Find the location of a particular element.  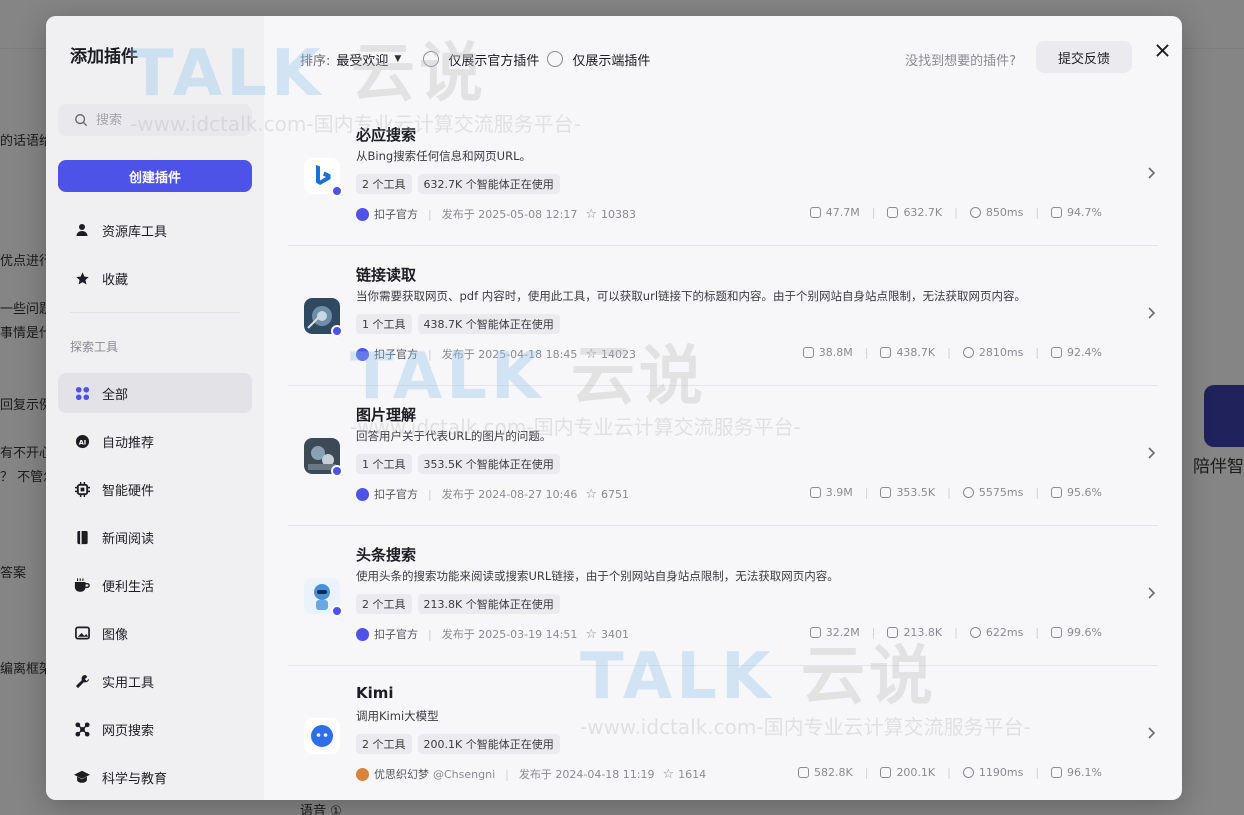

official-badge-icon is located at coordinates (337, 611).